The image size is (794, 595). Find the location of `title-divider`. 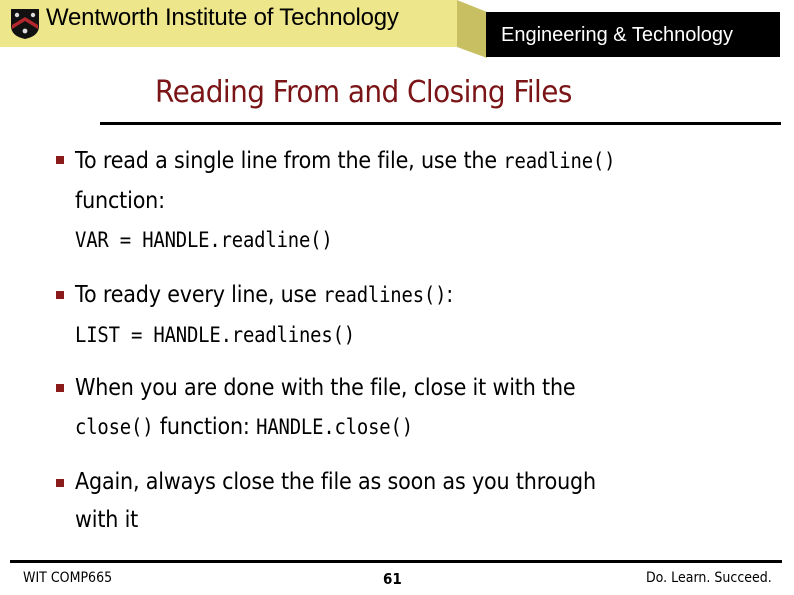

title-divider is located at coordinates (440, 123).